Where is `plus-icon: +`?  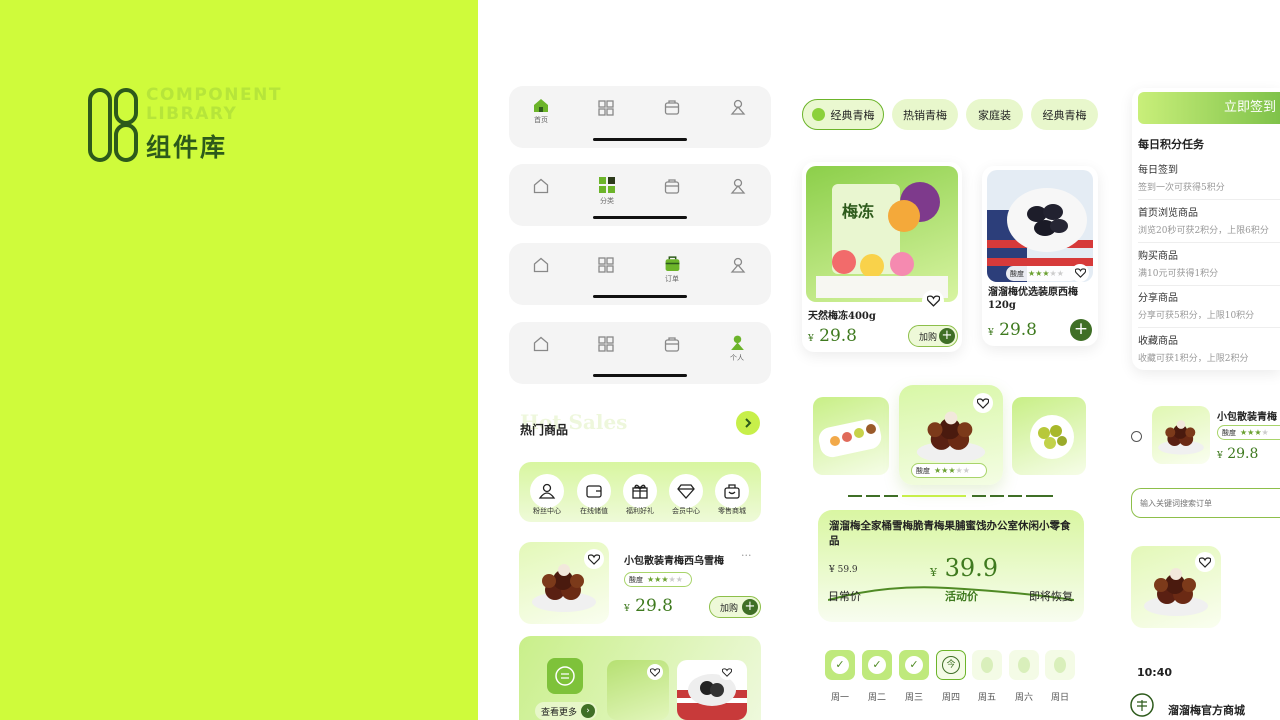
plus-icon: + is located at coordinates (750, 607).